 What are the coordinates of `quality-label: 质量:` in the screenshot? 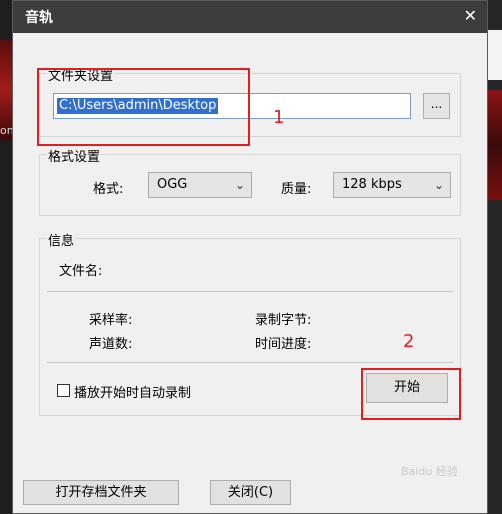 It's located at (296, 189).